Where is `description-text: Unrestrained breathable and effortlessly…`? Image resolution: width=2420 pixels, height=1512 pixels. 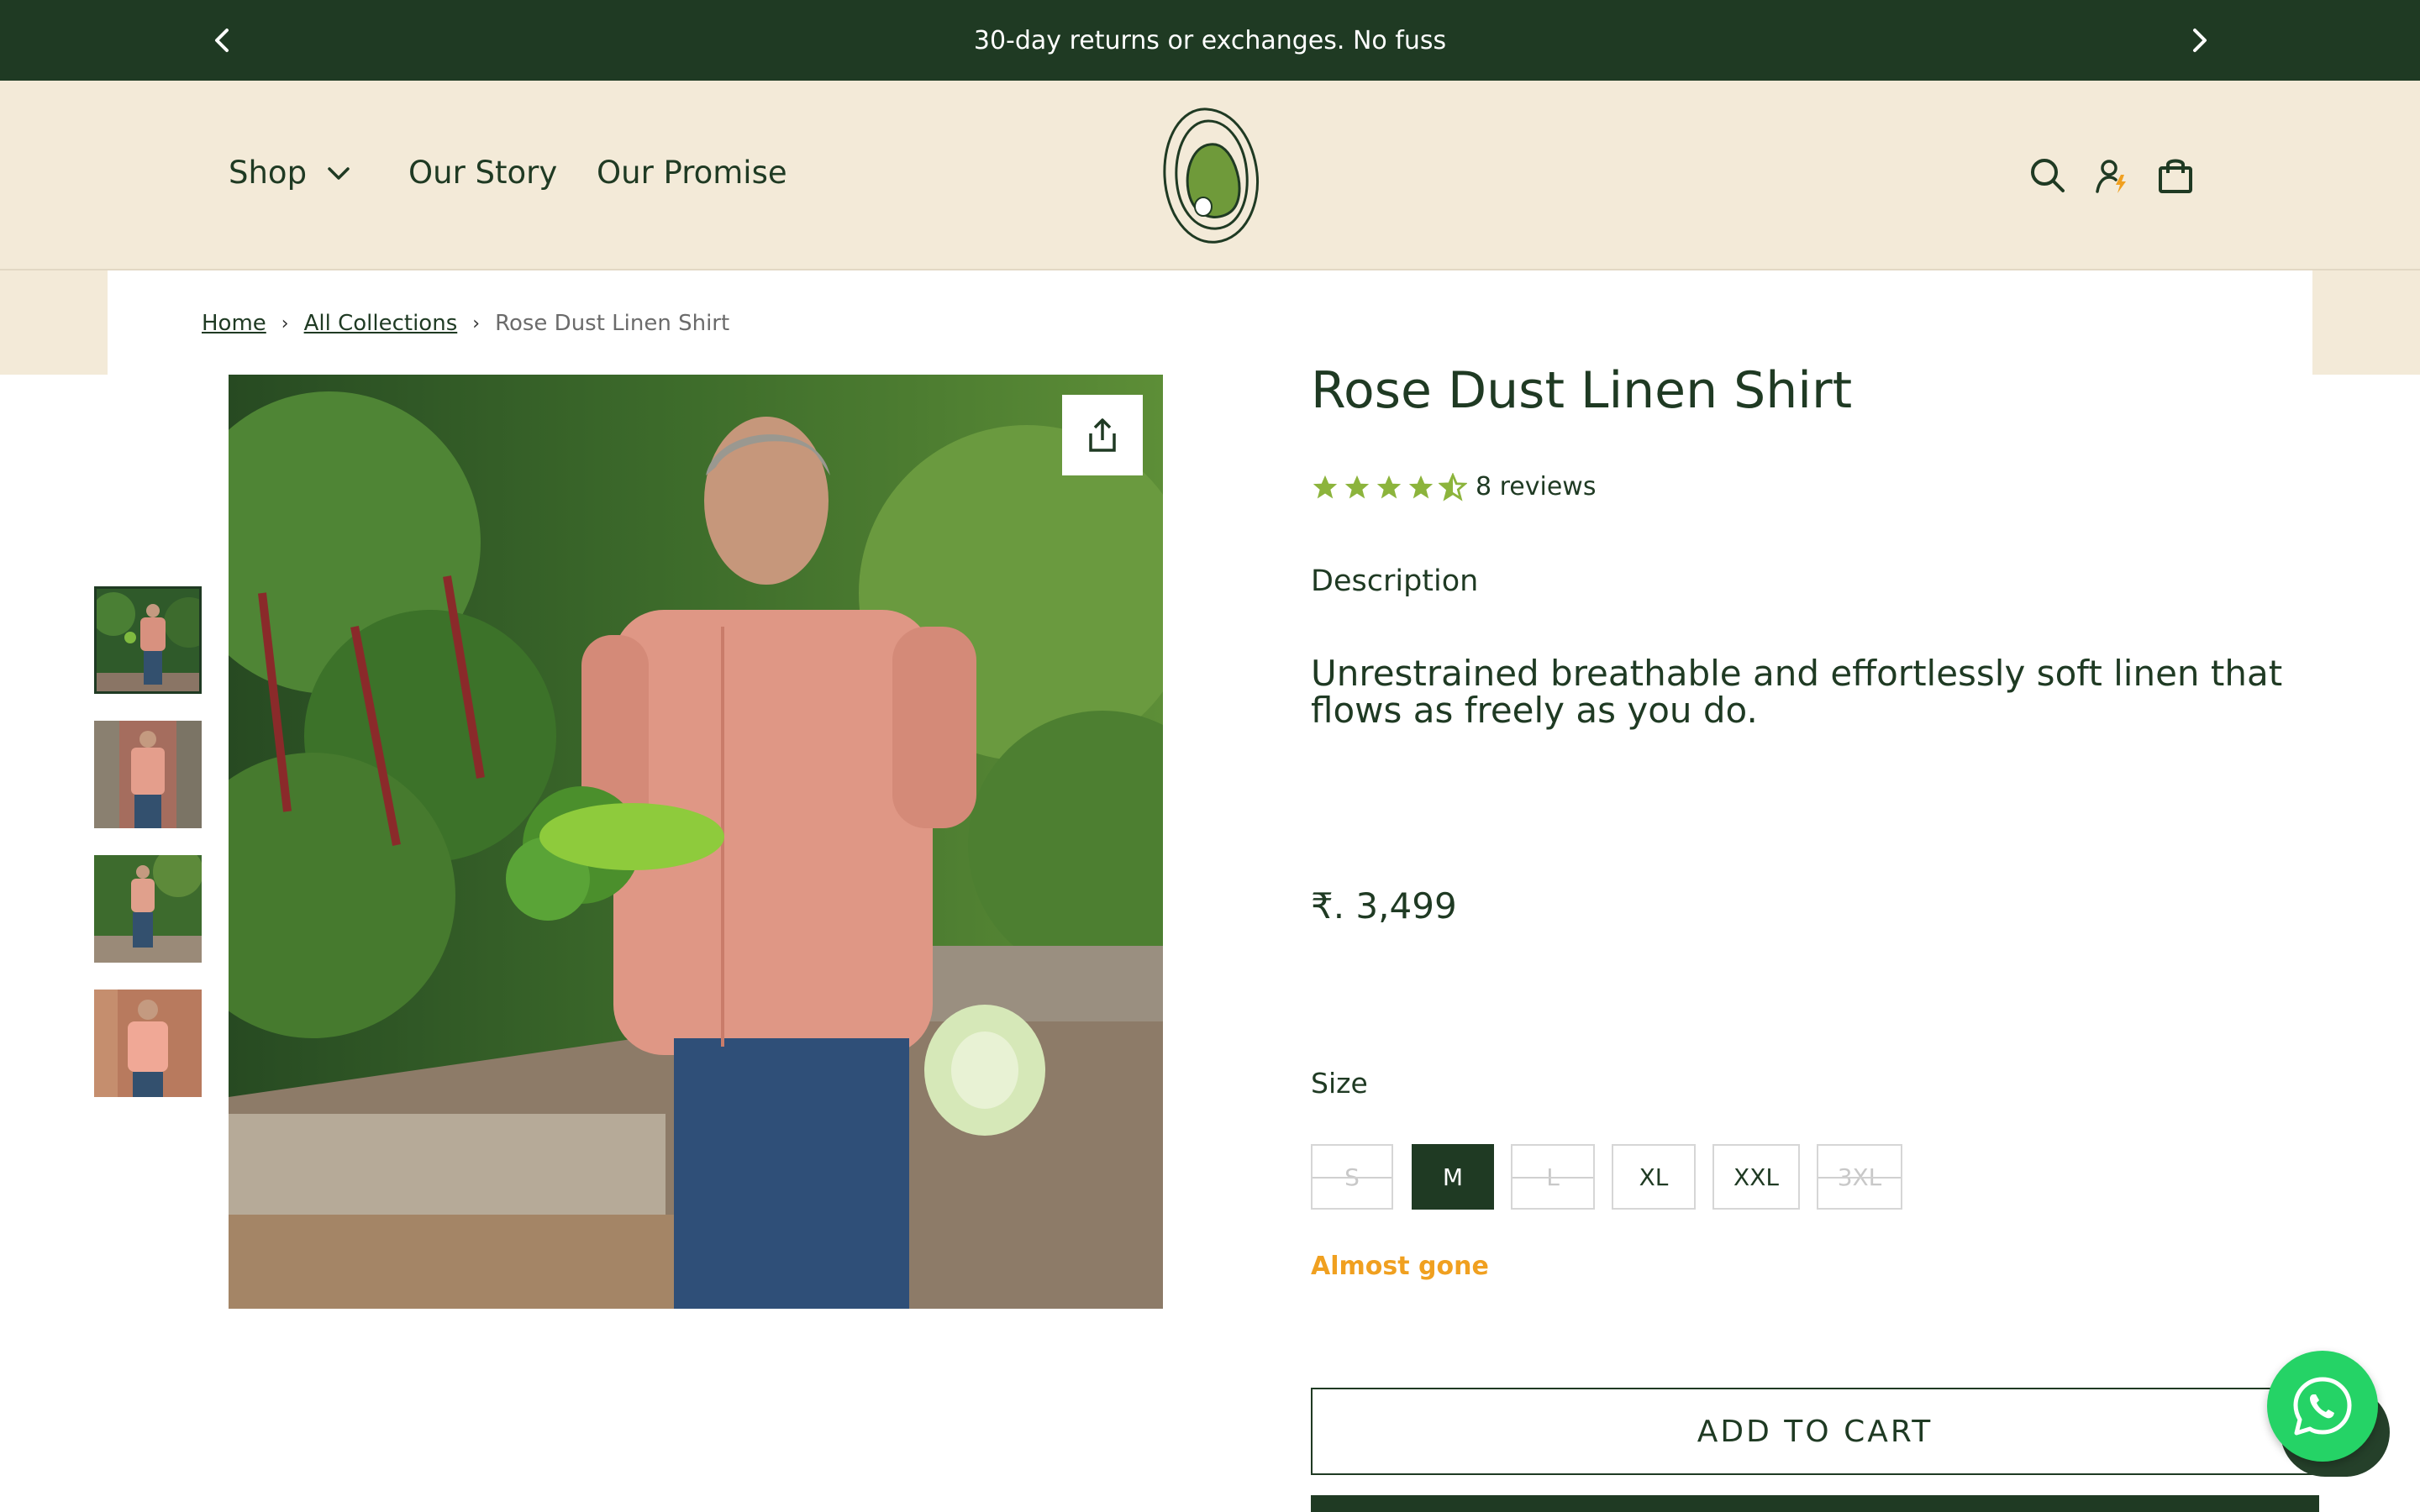 description-text: Unrestrained breathable and effortlessly… is located at coordinates (1797, 692).